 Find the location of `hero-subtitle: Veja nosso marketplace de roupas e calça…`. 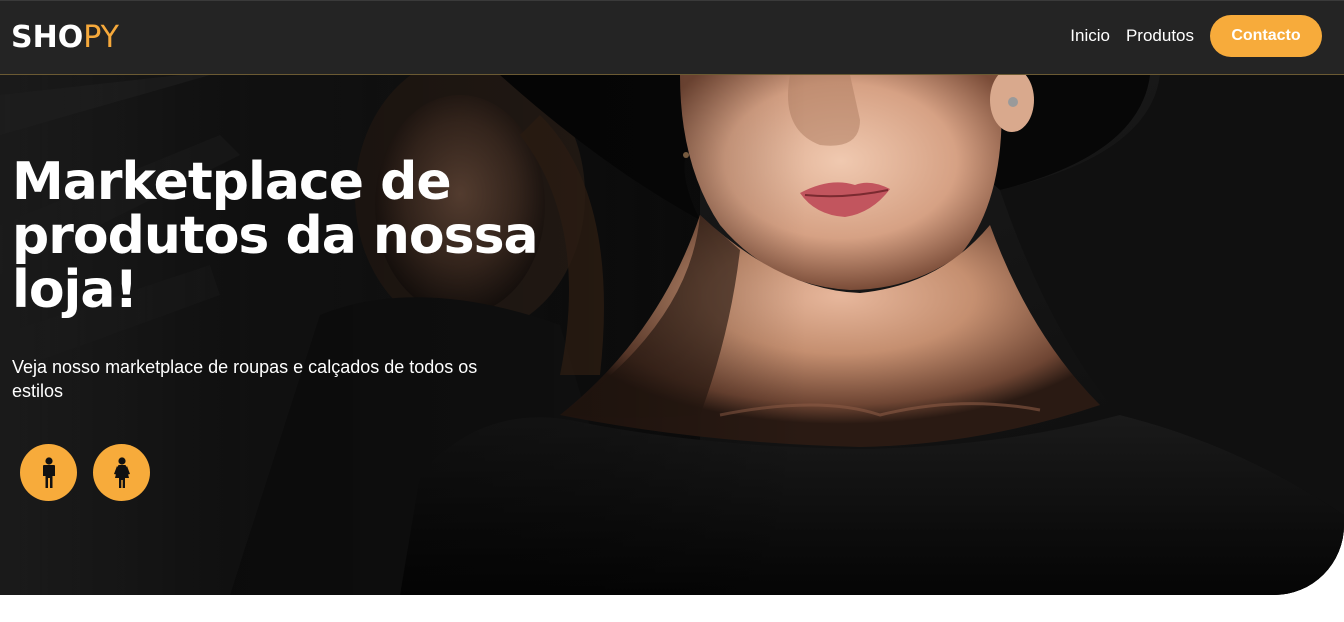

hero-subtitle: Veja nosso marketplace de roupas e calça… is located at coordinates (245, 379).